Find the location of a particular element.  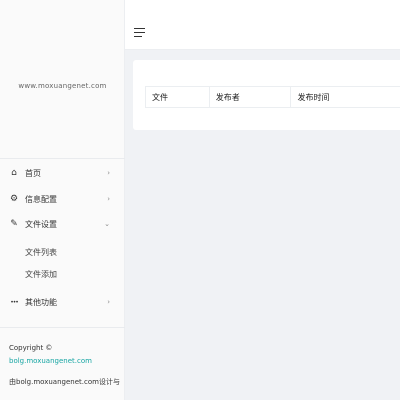

top-header is located at coordinates (262, 25).